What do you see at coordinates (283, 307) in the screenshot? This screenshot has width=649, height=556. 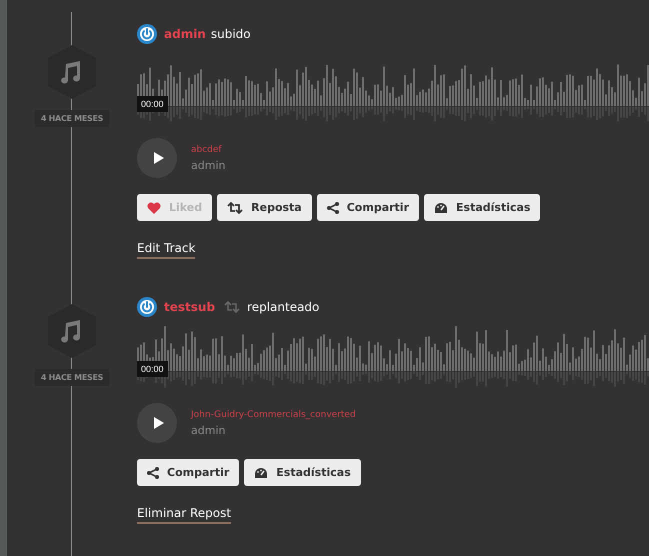 I see `activity-text: replanteado` at bounding box center [283, 307].